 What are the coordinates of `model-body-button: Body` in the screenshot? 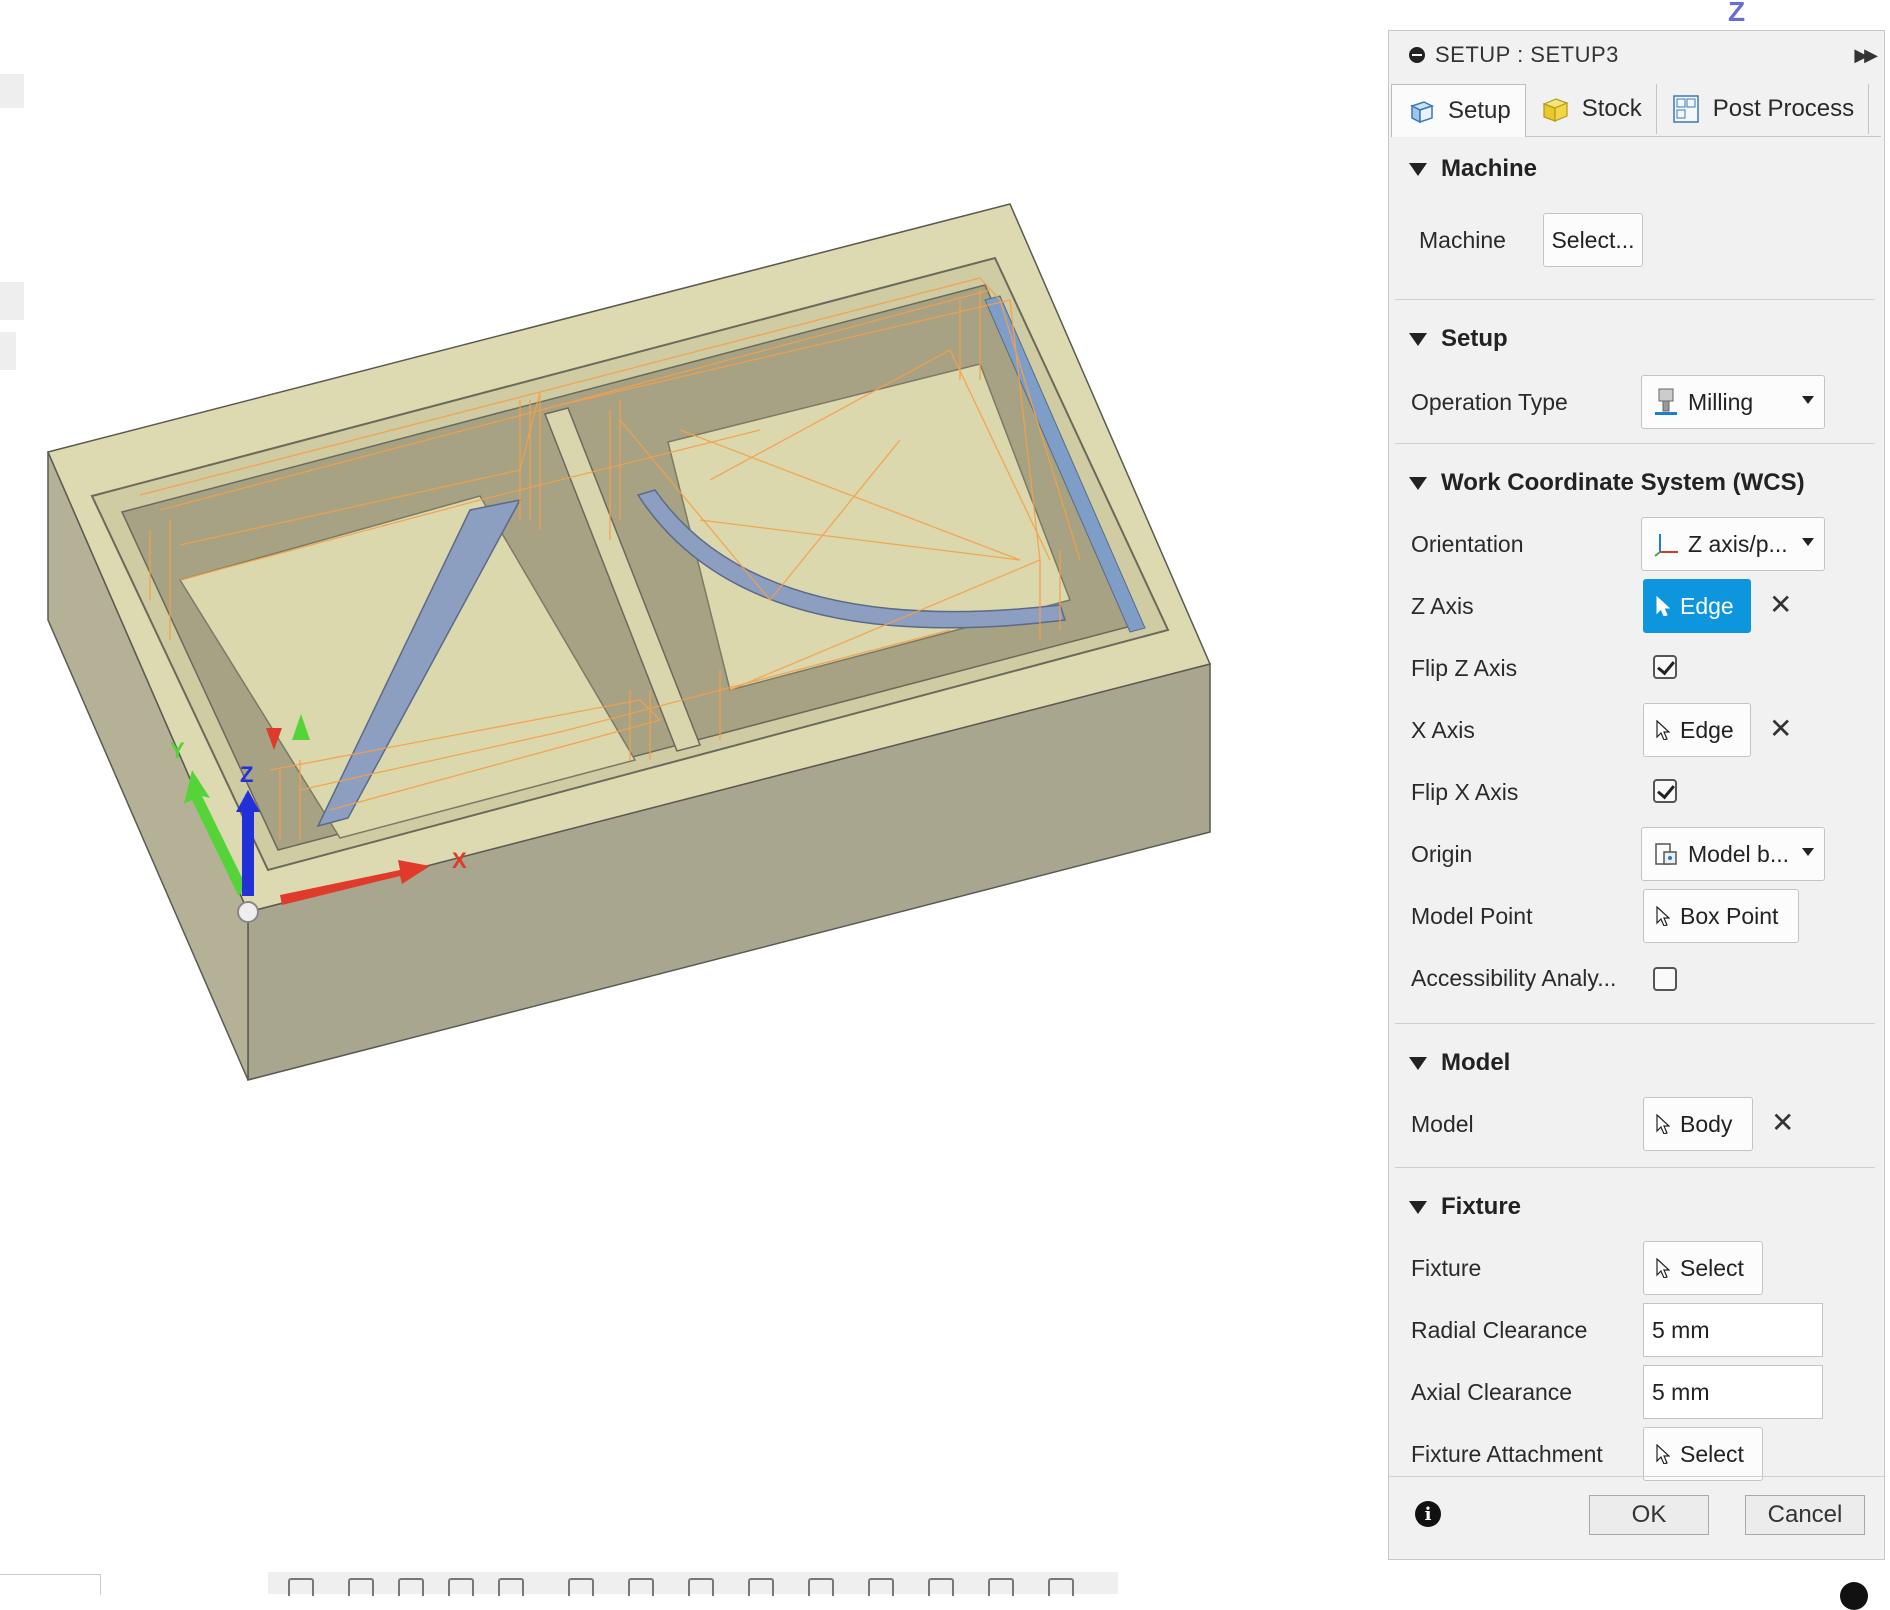 It's located at (1698, 1124).